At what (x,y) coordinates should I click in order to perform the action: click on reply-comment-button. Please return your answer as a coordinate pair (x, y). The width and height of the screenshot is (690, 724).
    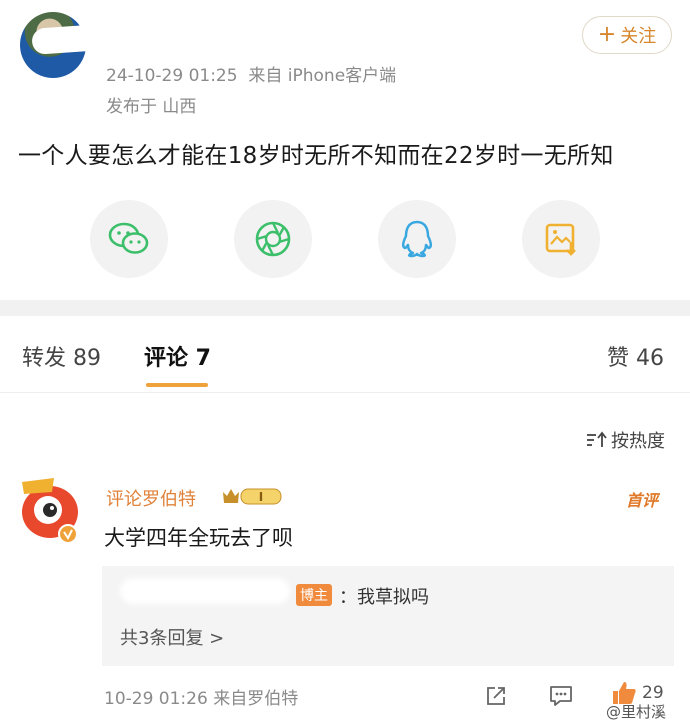
    Looking at the image, I should click on (561, 698).